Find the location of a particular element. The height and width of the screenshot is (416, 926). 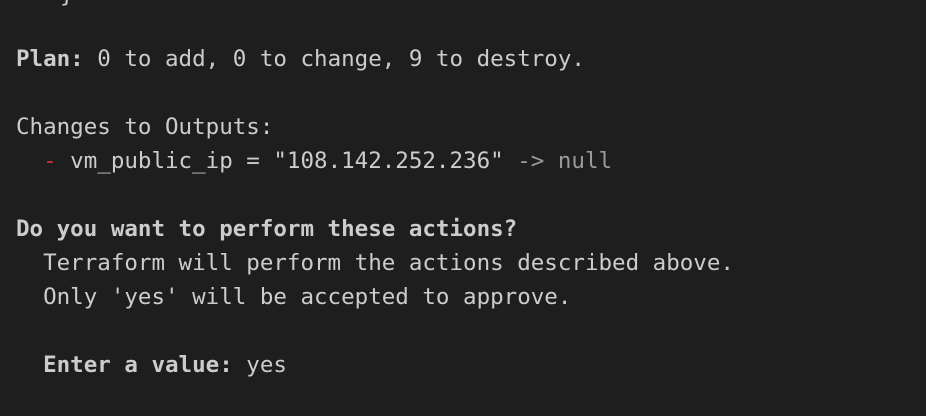

cut-off-line: } is located at coordinates (70, 5).